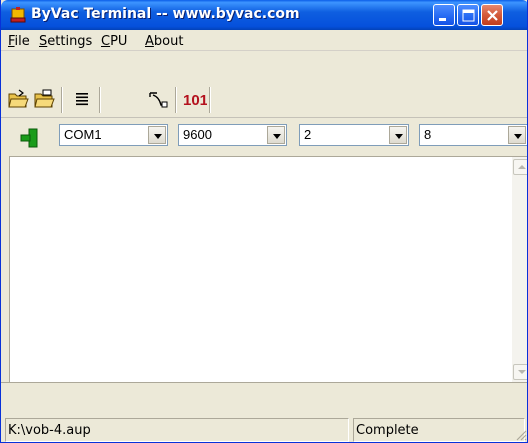 The width and height of the screenshot is (528, 443). Describe the element at coordinates (444, 15) in the screenshot. I see `minimize-button` at that location.